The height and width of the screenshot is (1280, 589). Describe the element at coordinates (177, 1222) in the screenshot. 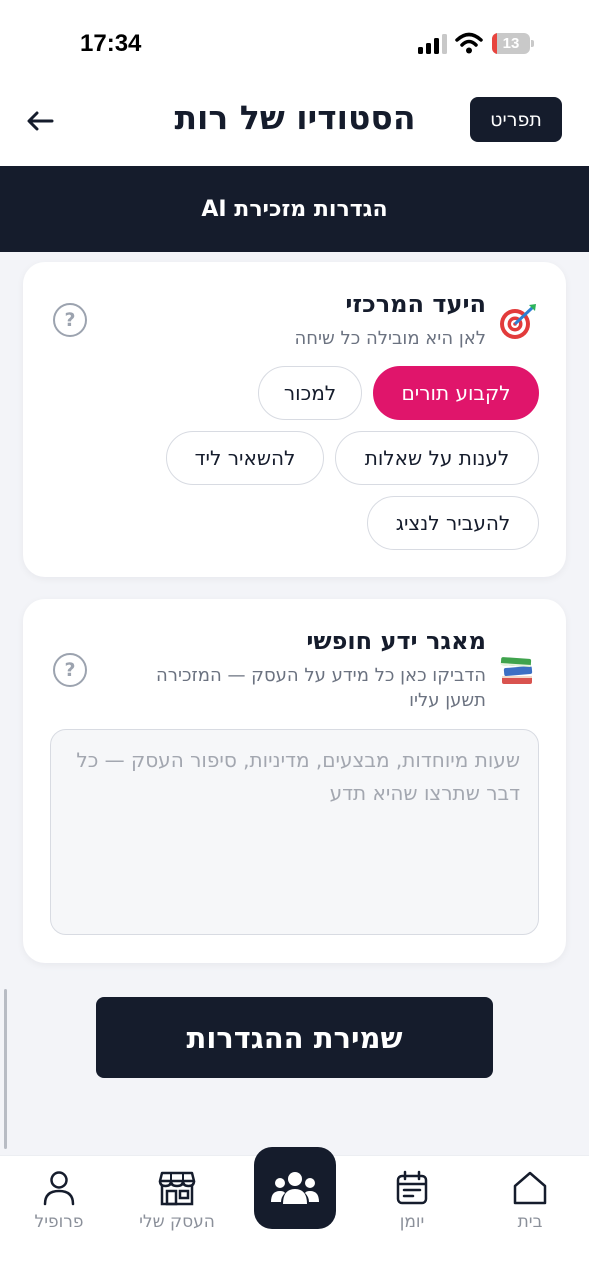

I see `nav-label-my-business: העסק שלי` at that location.